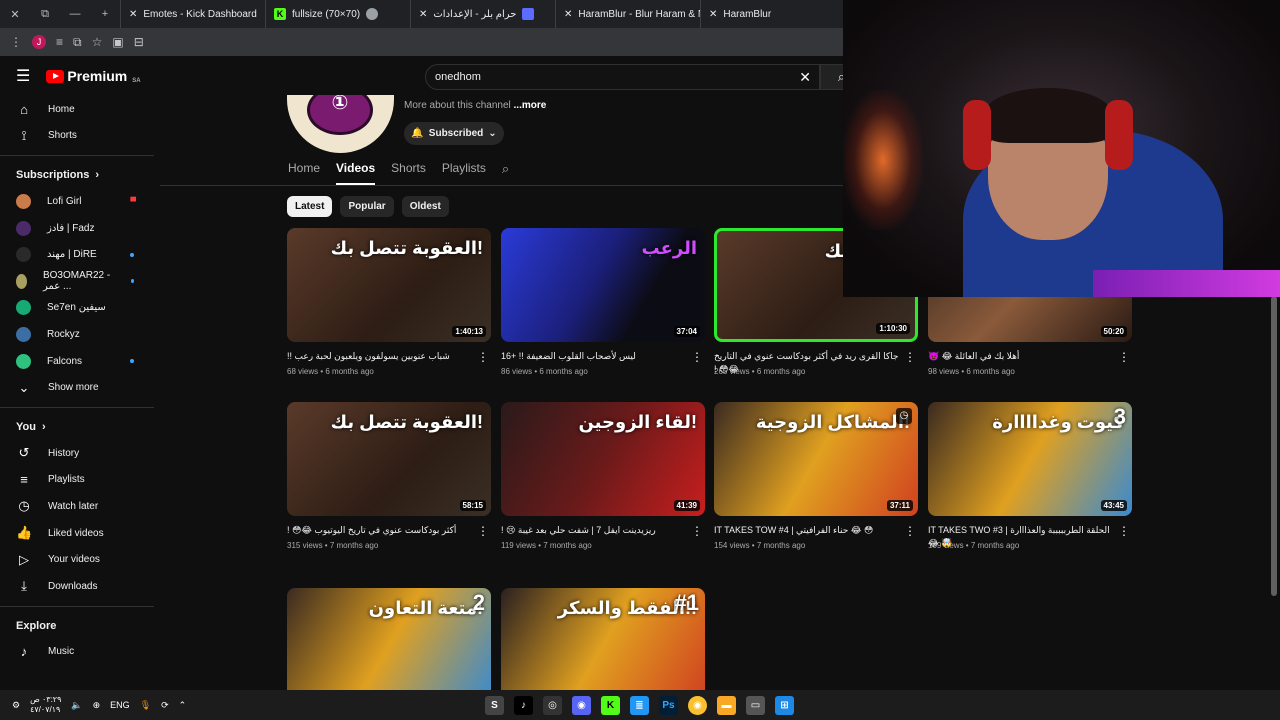 The image size is (1280, 720). I want to click on youtube-logo: Premium SA, so click(93, 76).